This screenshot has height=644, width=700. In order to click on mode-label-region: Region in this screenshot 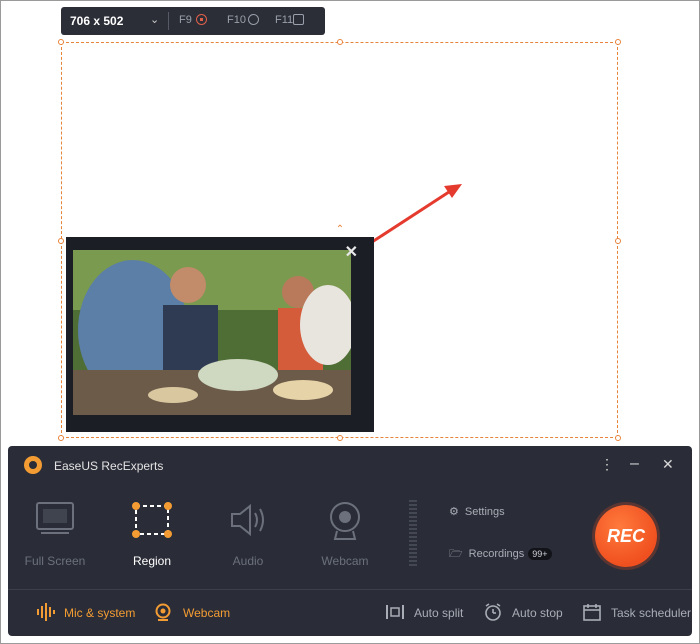, I will do `click(152, 561)`.